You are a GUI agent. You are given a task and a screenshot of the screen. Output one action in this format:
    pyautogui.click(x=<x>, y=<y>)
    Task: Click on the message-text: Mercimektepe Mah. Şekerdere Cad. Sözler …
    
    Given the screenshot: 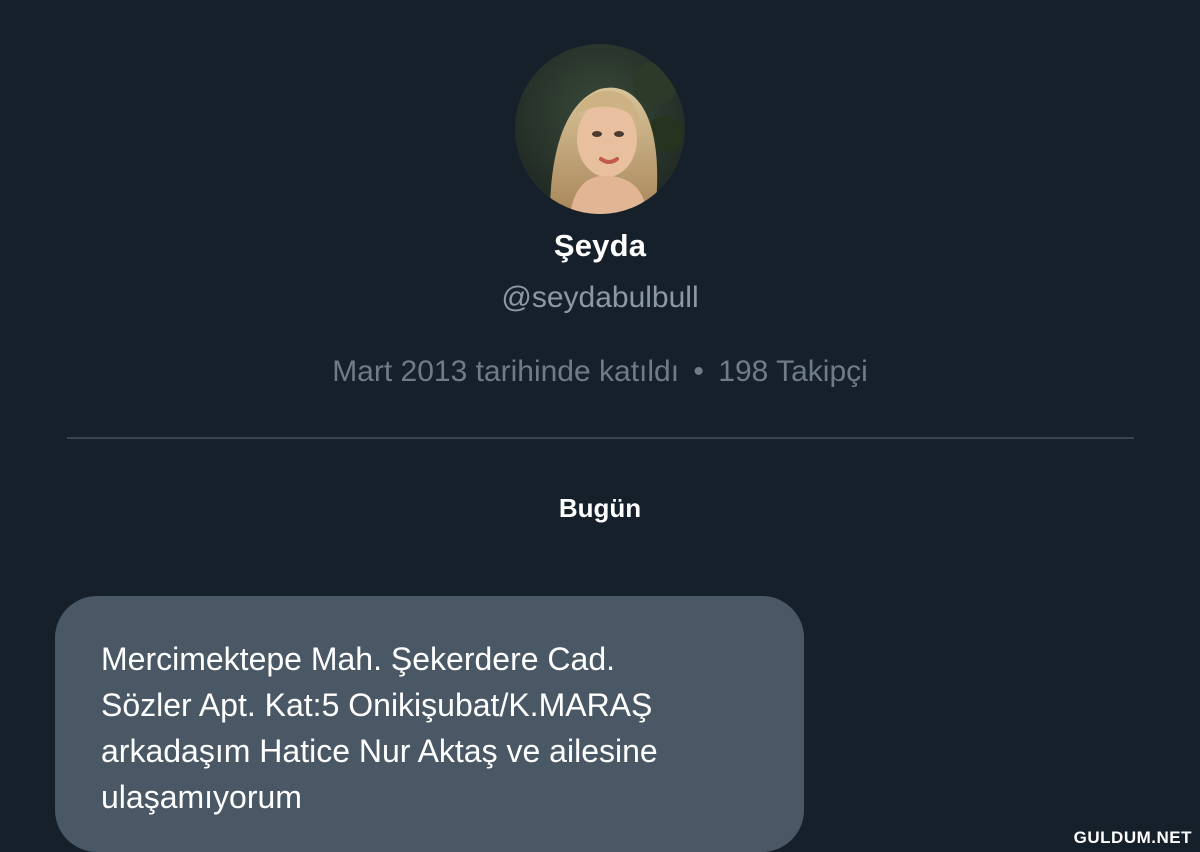 What is the action you would take?
    pyautogui.click(x=379, y=728)
    